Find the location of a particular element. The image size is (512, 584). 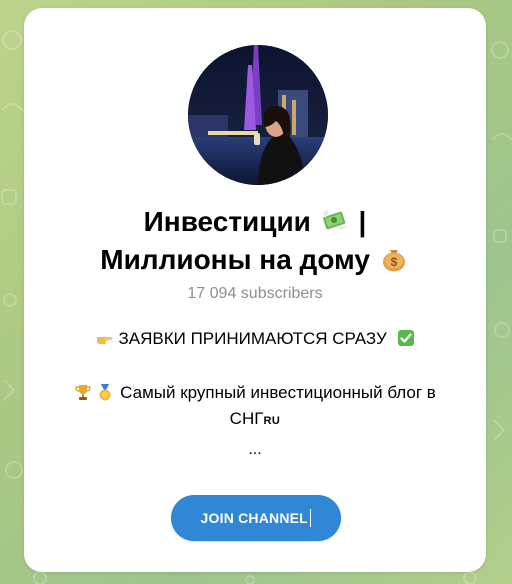

description-line-3-text: СНГ is located at coordinates (246, 418).